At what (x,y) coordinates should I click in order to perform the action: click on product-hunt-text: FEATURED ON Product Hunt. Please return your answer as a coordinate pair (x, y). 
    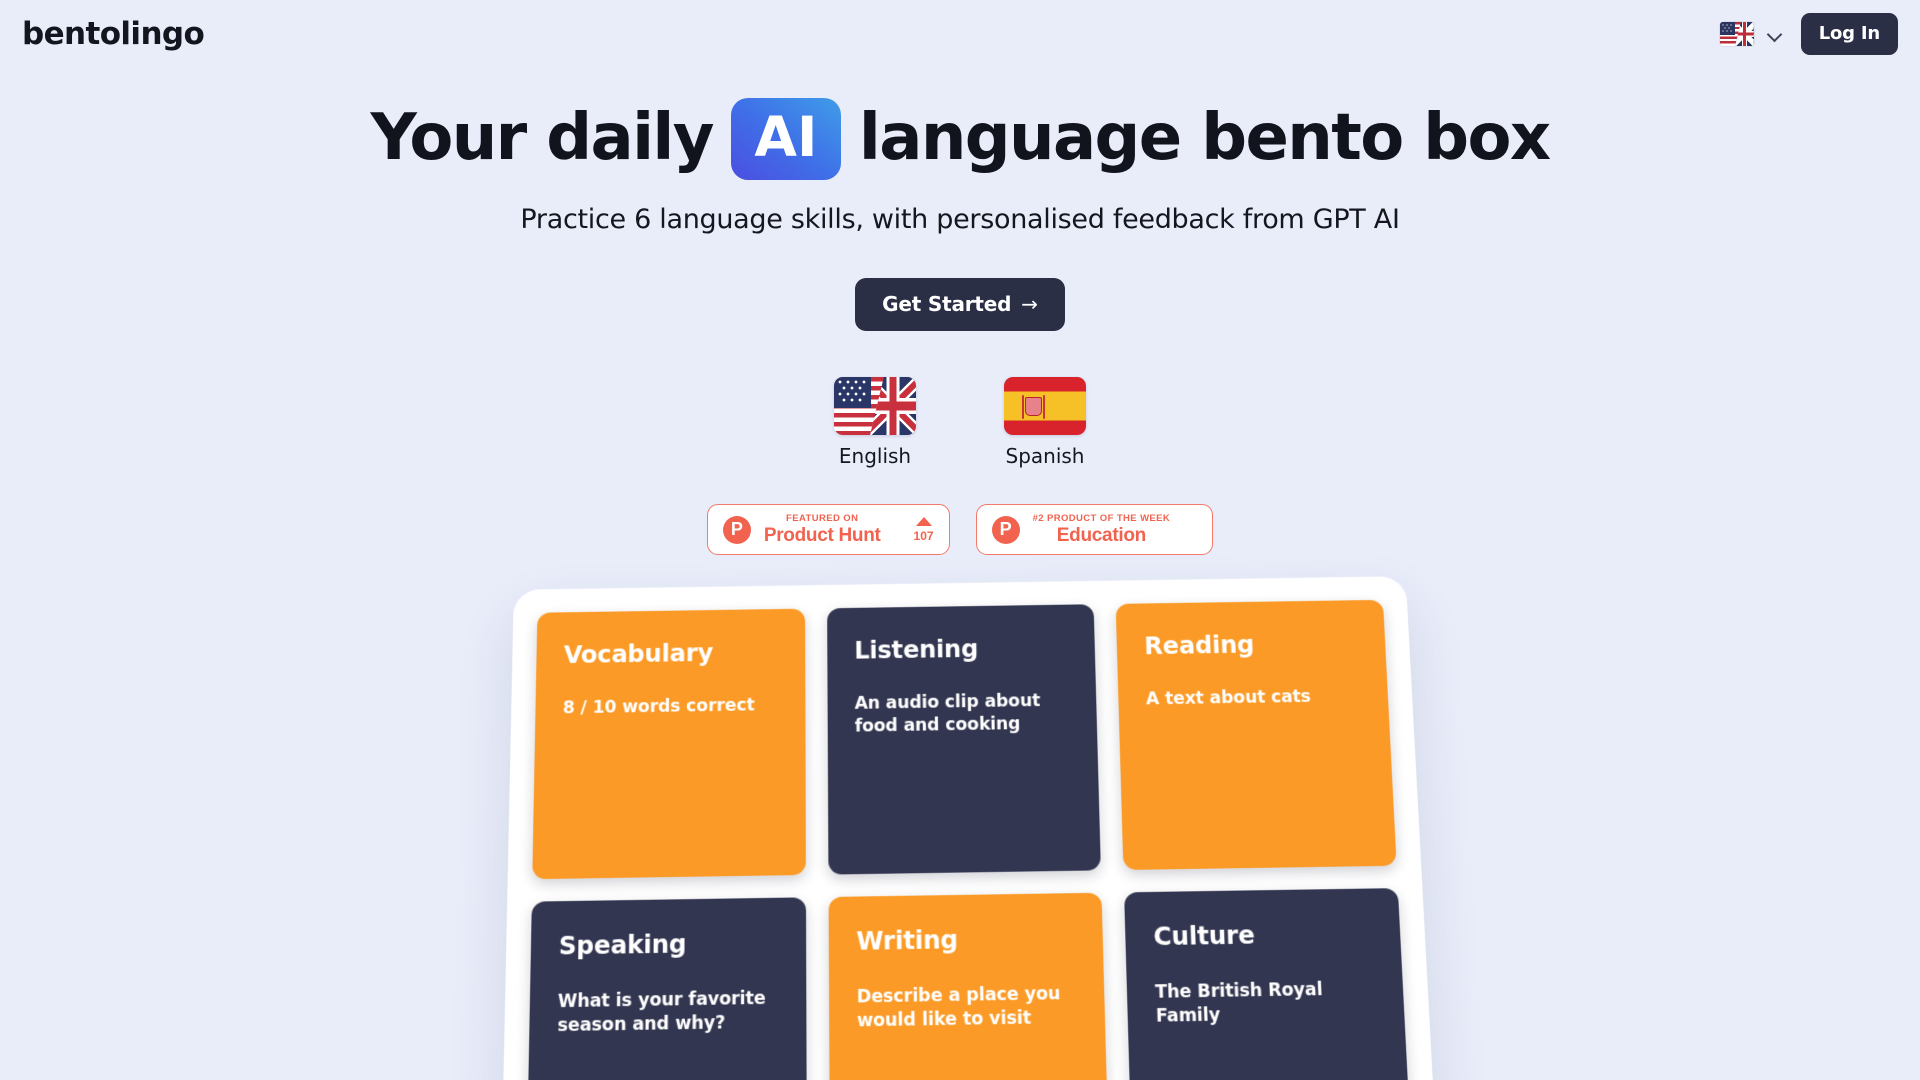
    Looking at the image, I should click on (822, 529).